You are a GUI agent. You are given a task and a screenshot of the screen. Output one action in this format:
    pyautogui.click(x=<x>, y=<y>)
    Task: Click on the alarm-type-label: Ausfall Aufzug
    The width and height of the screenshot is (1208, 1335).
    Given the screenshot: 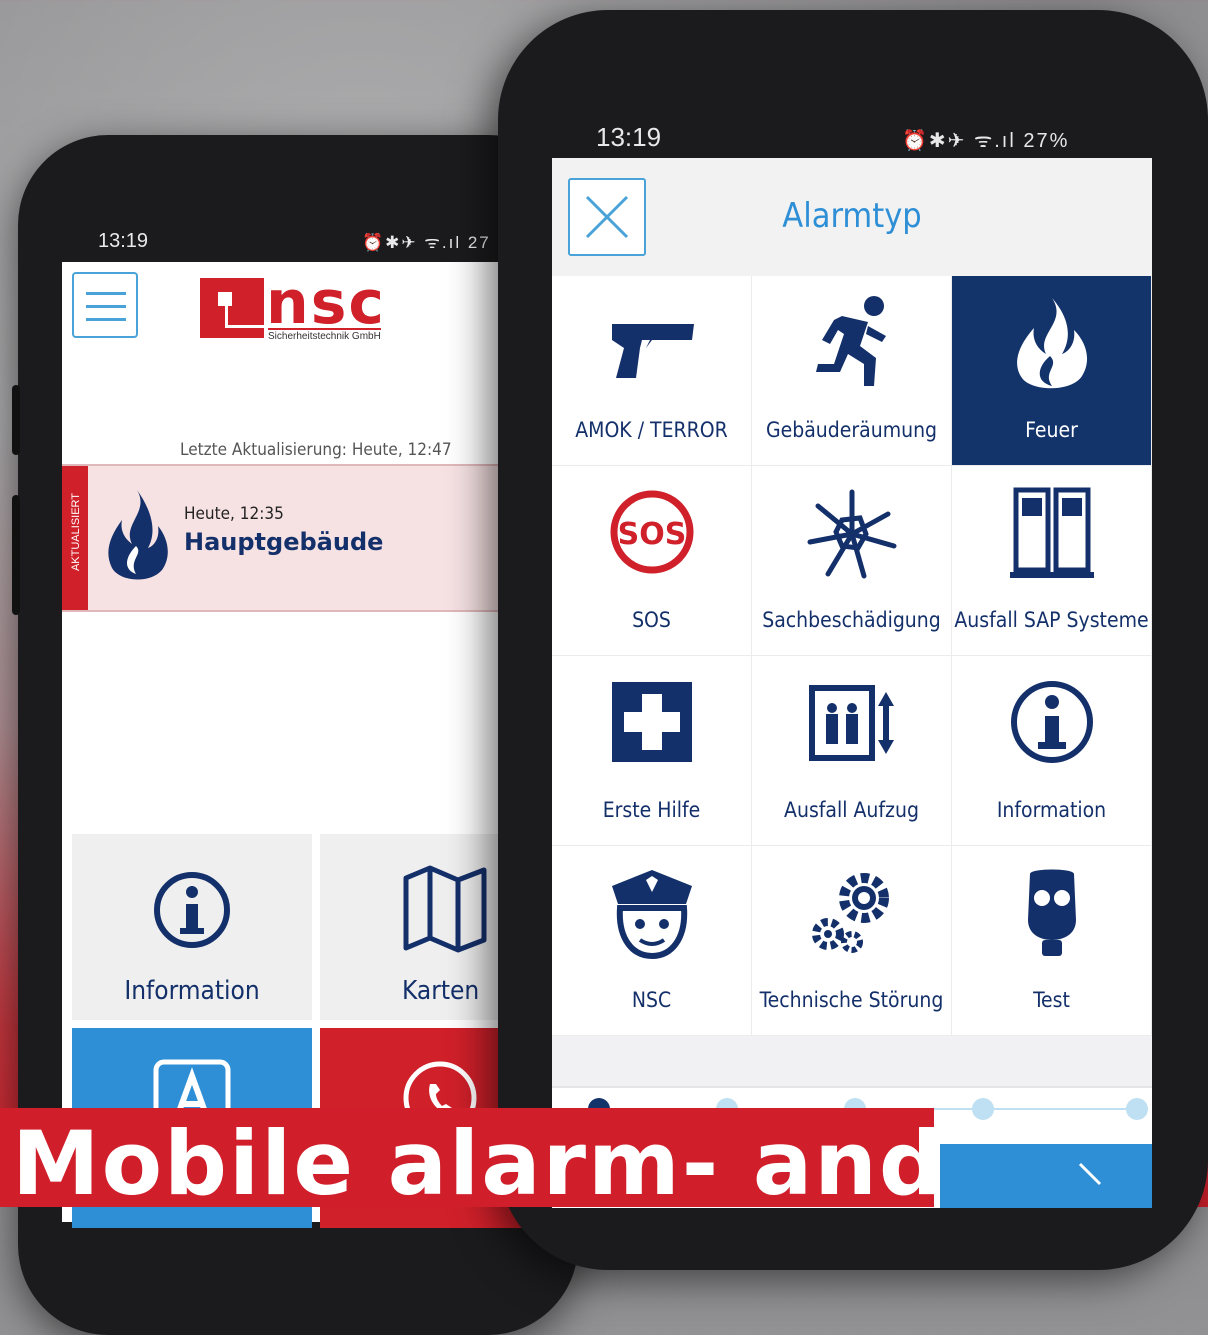 What is the action you would take?
    pyautogui.click(x=851, y=810)
    